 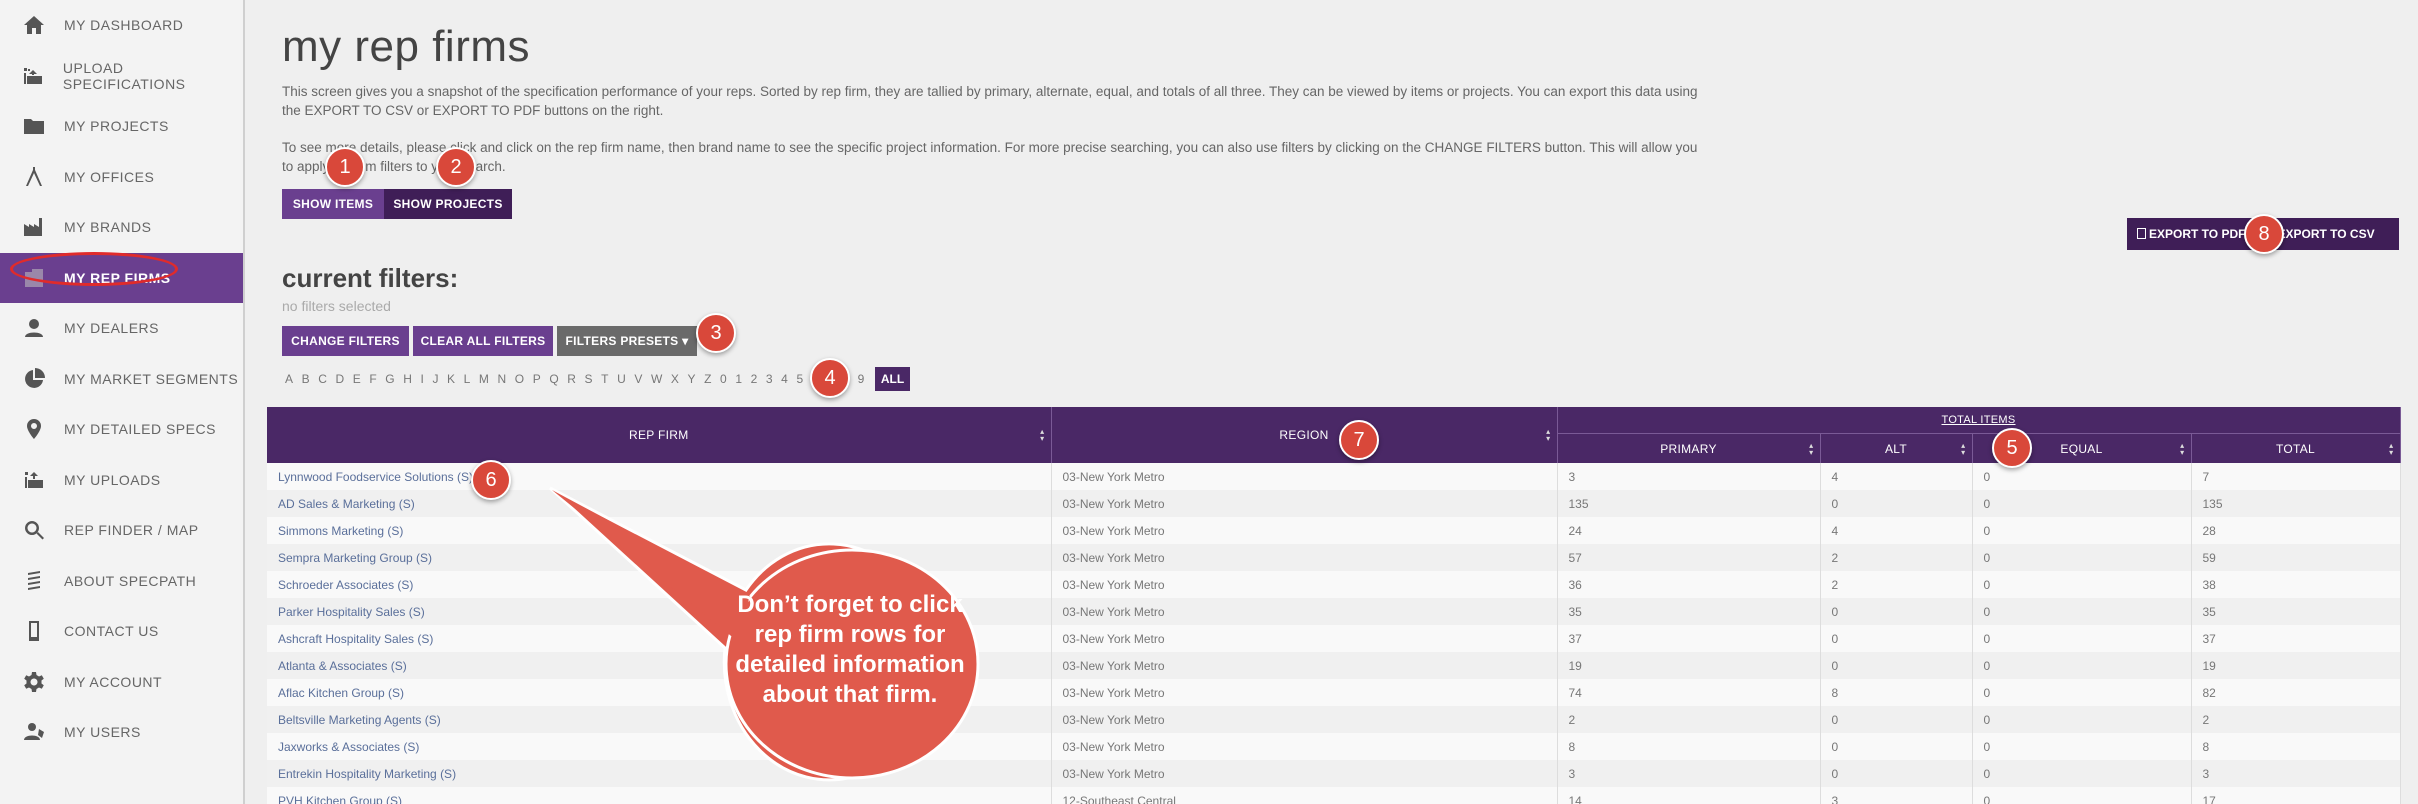 What do you see at coordinates (112, 479) in the screenshot?
I see `sidebar-item-label: MY UPLOADS` at bounding box center [112, 479].